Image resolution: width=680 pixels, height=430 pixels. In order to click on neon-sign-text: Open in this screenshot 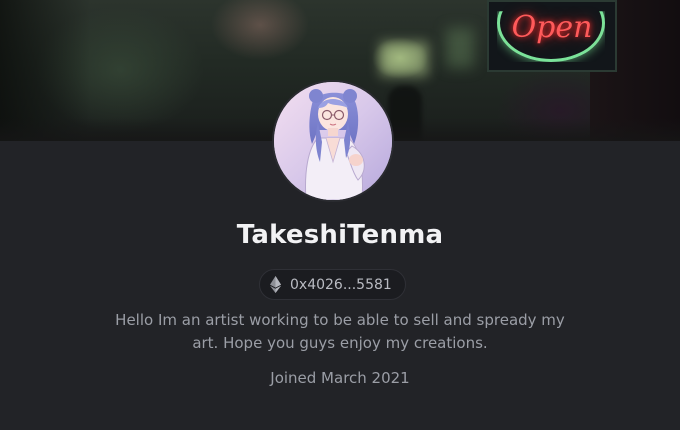, I will do `click(552, 27)`.